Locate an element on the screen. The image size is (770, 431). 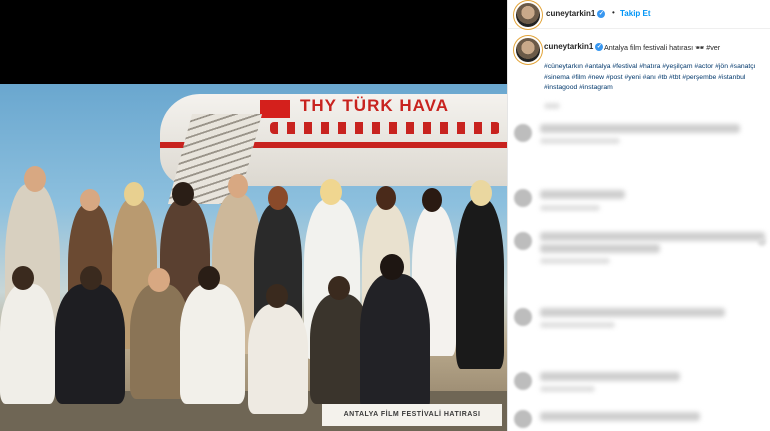
caption-username: cuneytarkin1 ✓ is located at coordinates (574, 46).